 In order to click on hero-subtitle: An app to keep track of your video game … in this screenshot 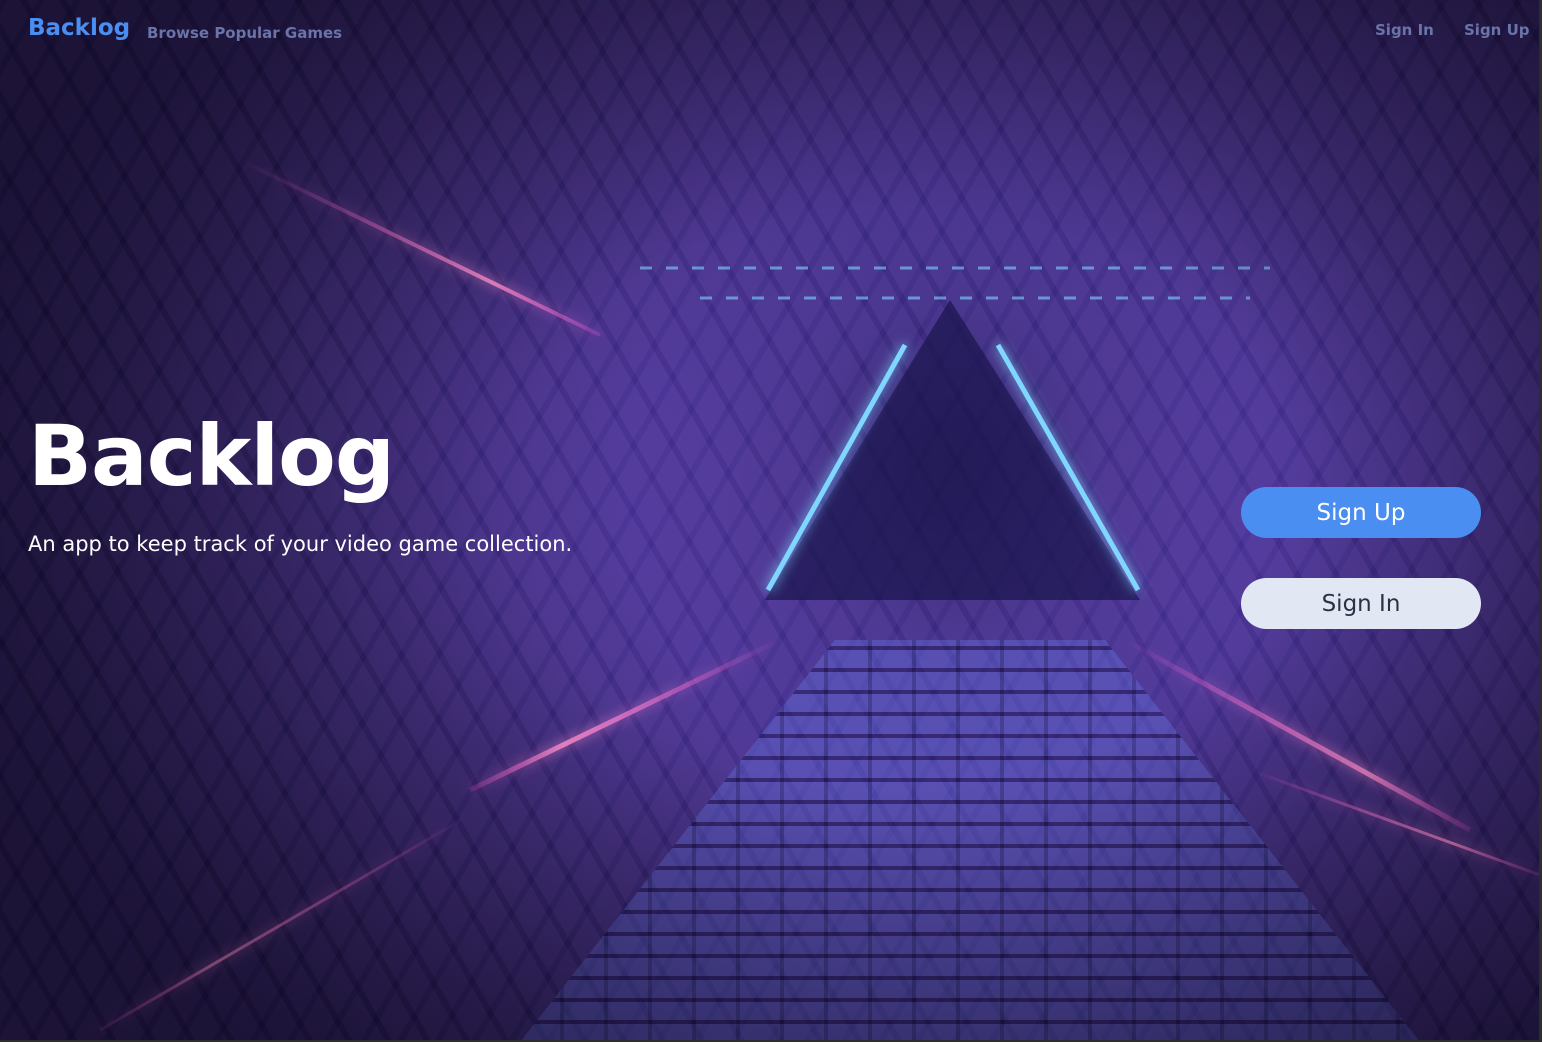, I will do `click(300, 544)`.